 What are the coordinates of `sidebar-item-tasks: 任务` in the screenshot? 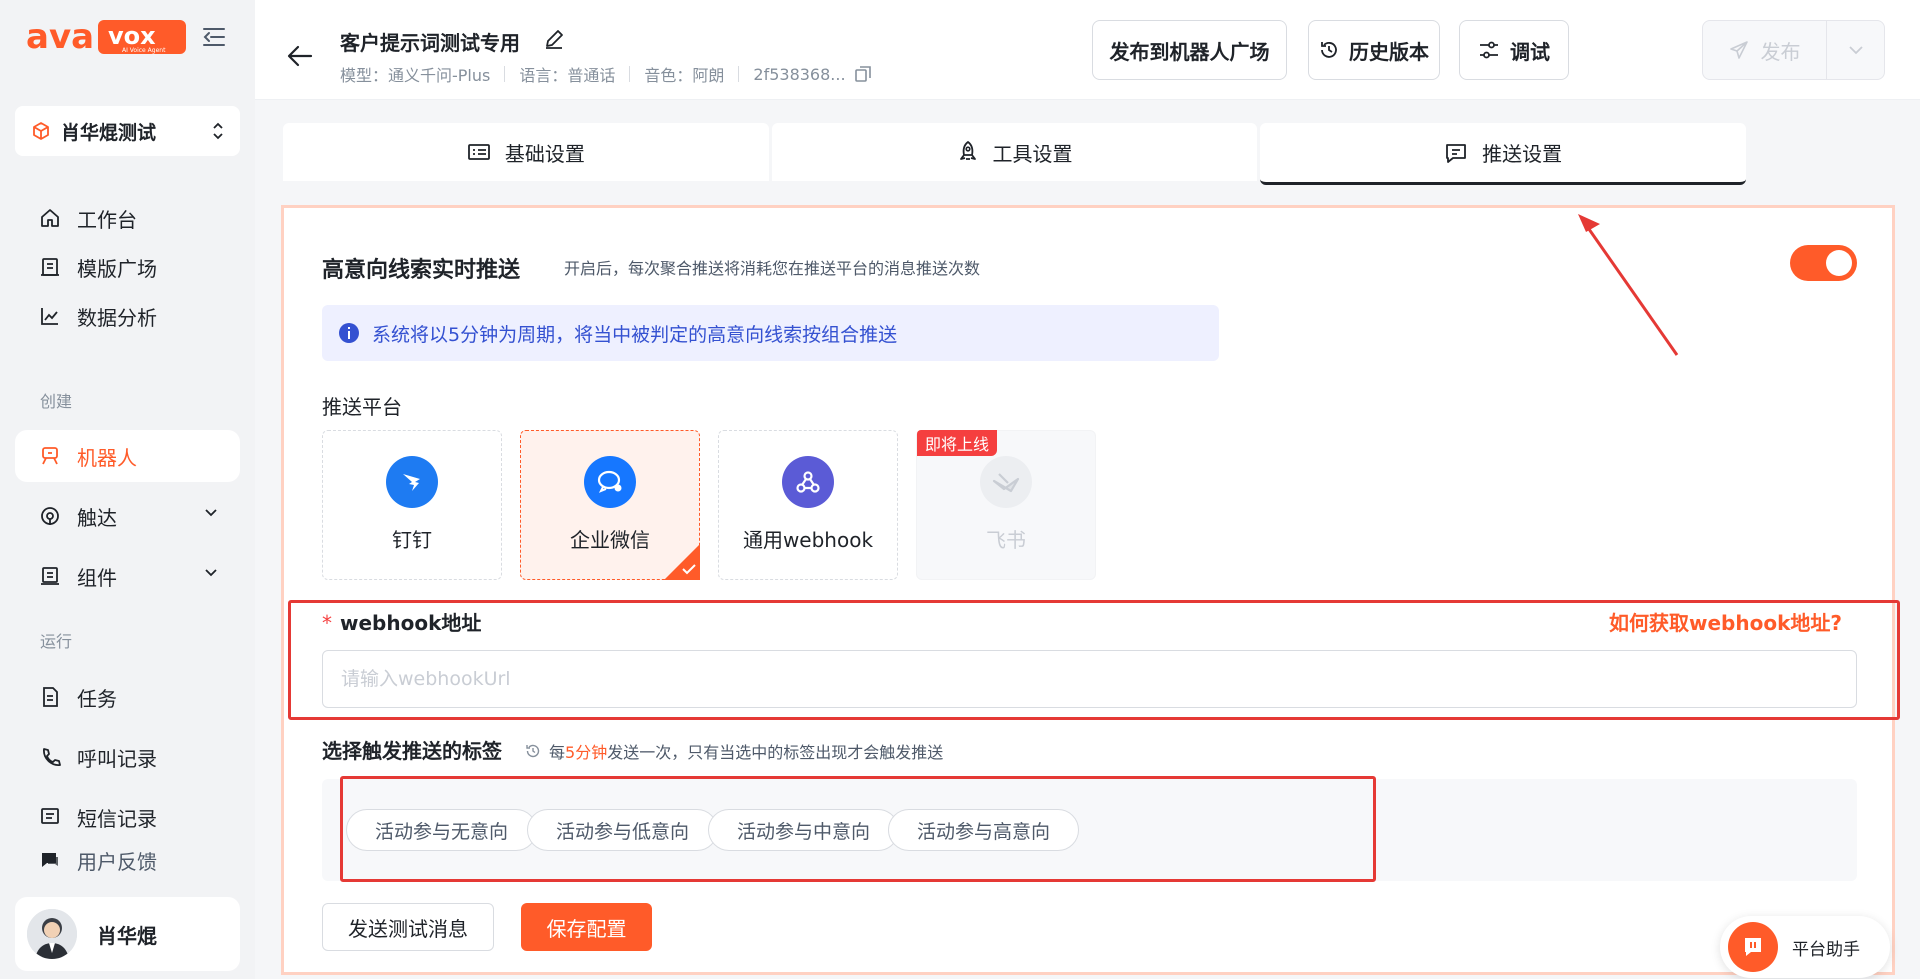 It's located at (127, 697).